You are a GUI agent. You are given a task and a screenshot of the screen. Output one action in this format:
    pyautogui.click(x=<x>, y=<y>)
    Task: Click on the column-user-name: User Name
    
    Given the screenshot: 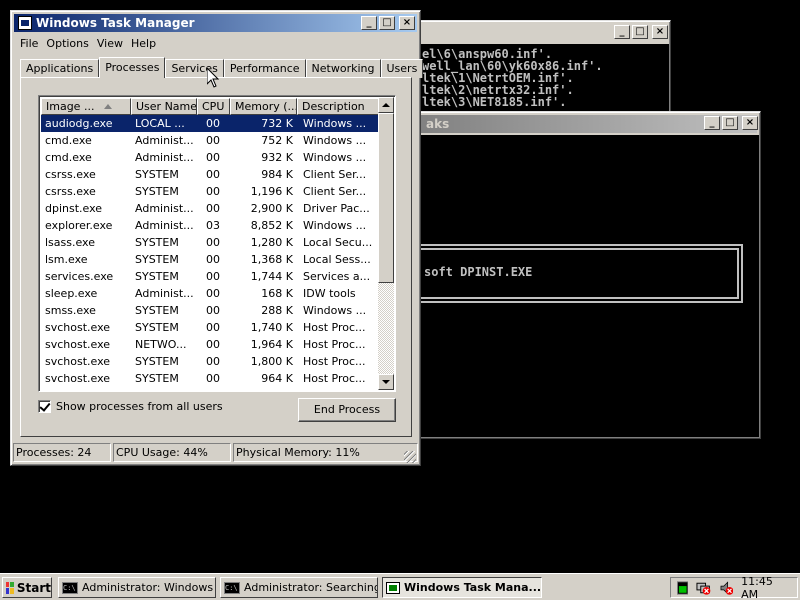 What is the action you would take?
    pyautogui.click(x=164, y=106)
    